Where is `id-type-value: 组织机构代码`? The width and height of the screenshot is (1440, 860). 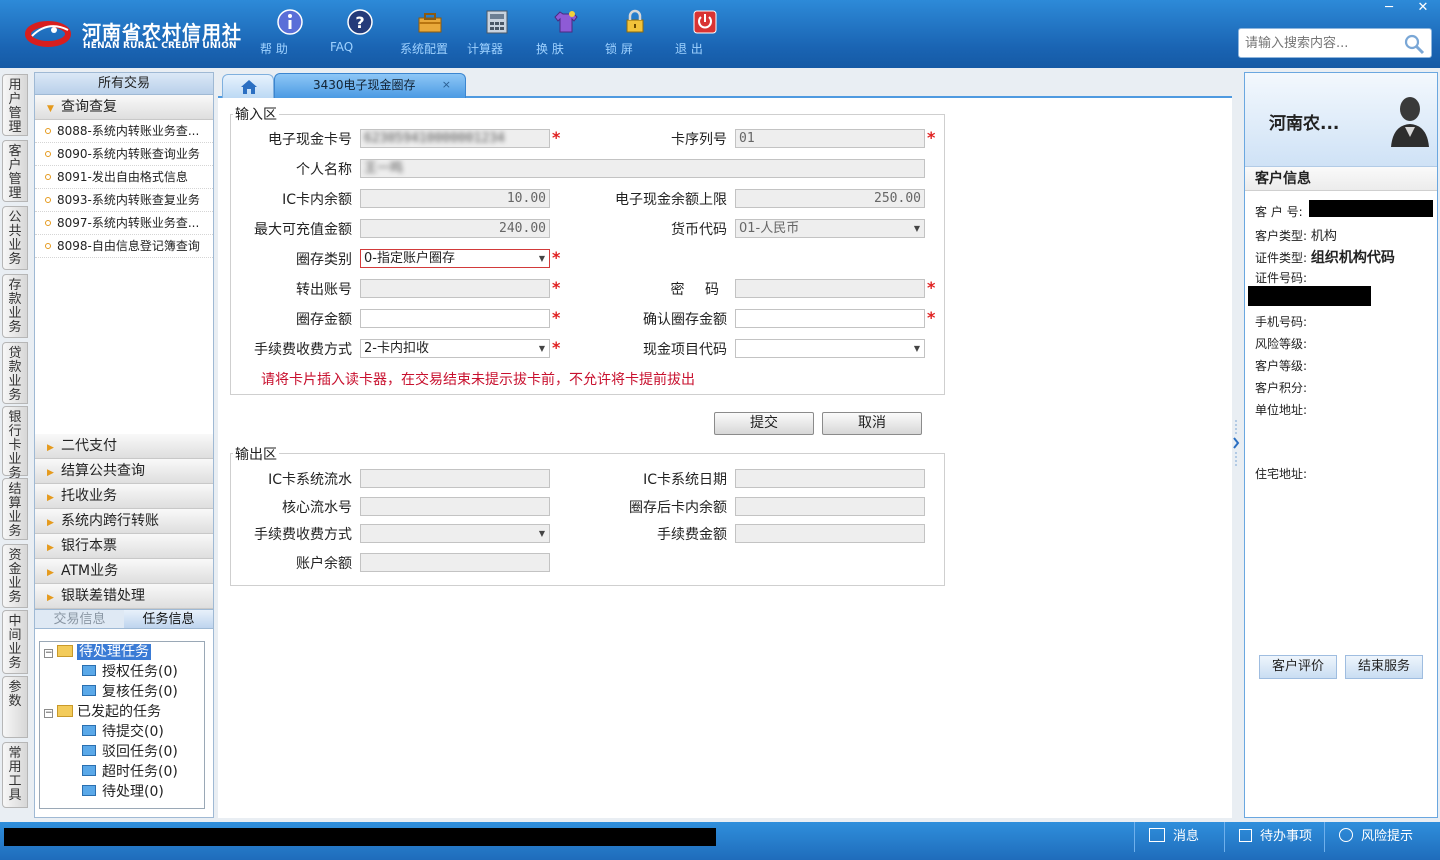
id-type-value: 组织机构代码 is located at coordinates (1352, 258).